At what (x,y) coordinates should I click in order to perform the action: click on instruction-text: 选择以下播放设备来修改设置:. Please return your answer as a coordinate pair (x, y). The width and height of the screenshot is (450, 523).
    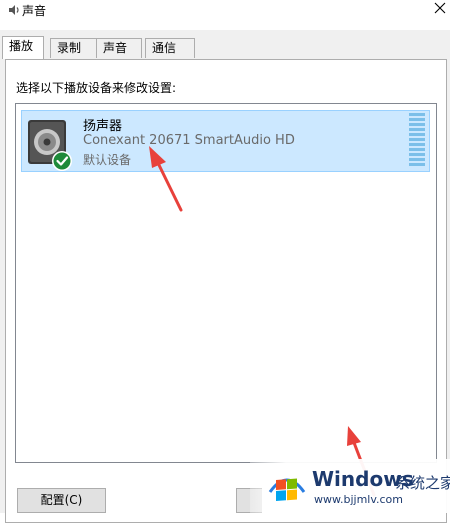
    Looking at the image, I should click on (96, 88).